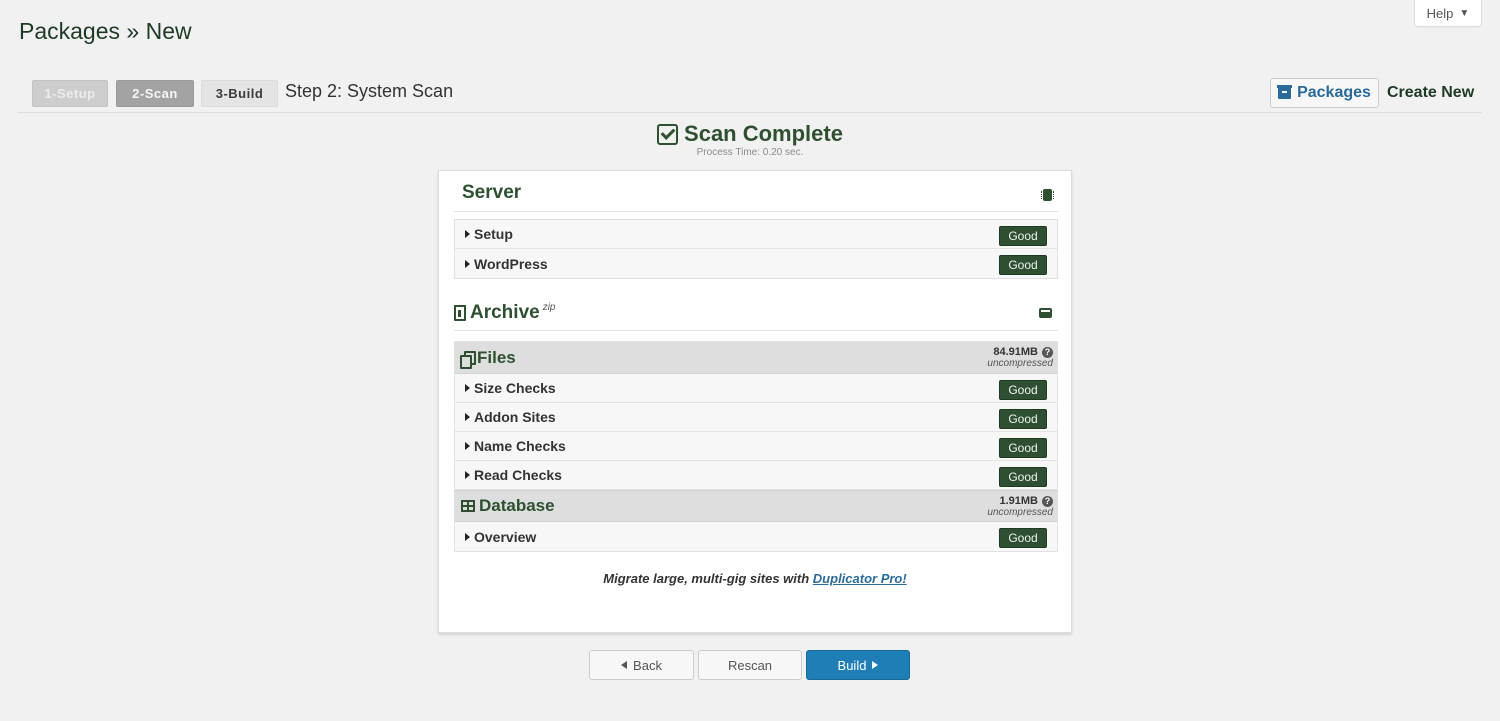 Image resolution: width=1500 pixels, height=721 pixels. What do you see at coordinates (511, 263) in the screenshot?
I see `check-label: WordPress` at bounding box center [511, 263].